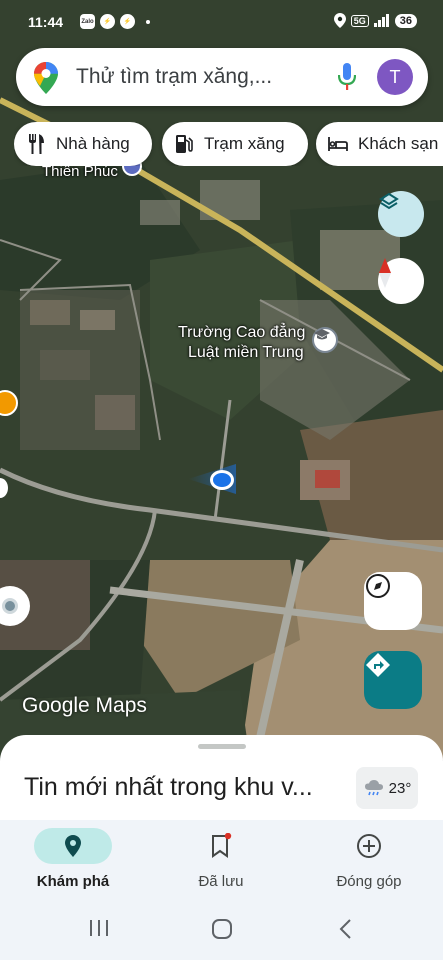  I want to click on chip-restaurants: Nhà hàng, so click(83, 144).